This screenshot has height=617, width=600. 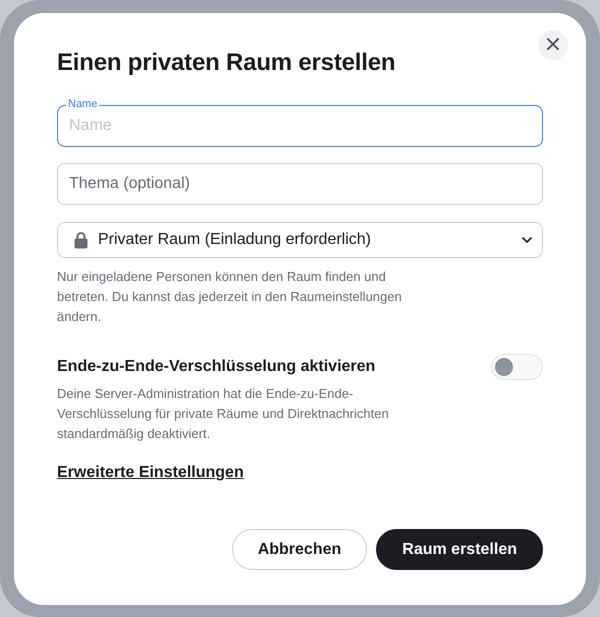 I want to click on chevron-down-icon, so click(x=527, y=240).